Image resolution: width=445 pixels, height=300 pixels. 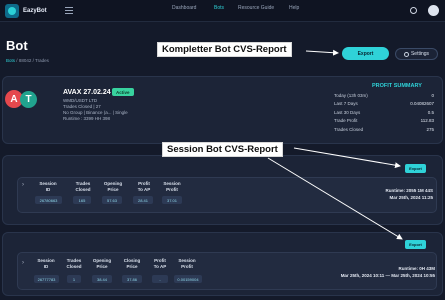 What do you see at coordinates (347, 158) in the screenshot?
I see `arrow-to-session1-export` at bounding box center [347, 158].